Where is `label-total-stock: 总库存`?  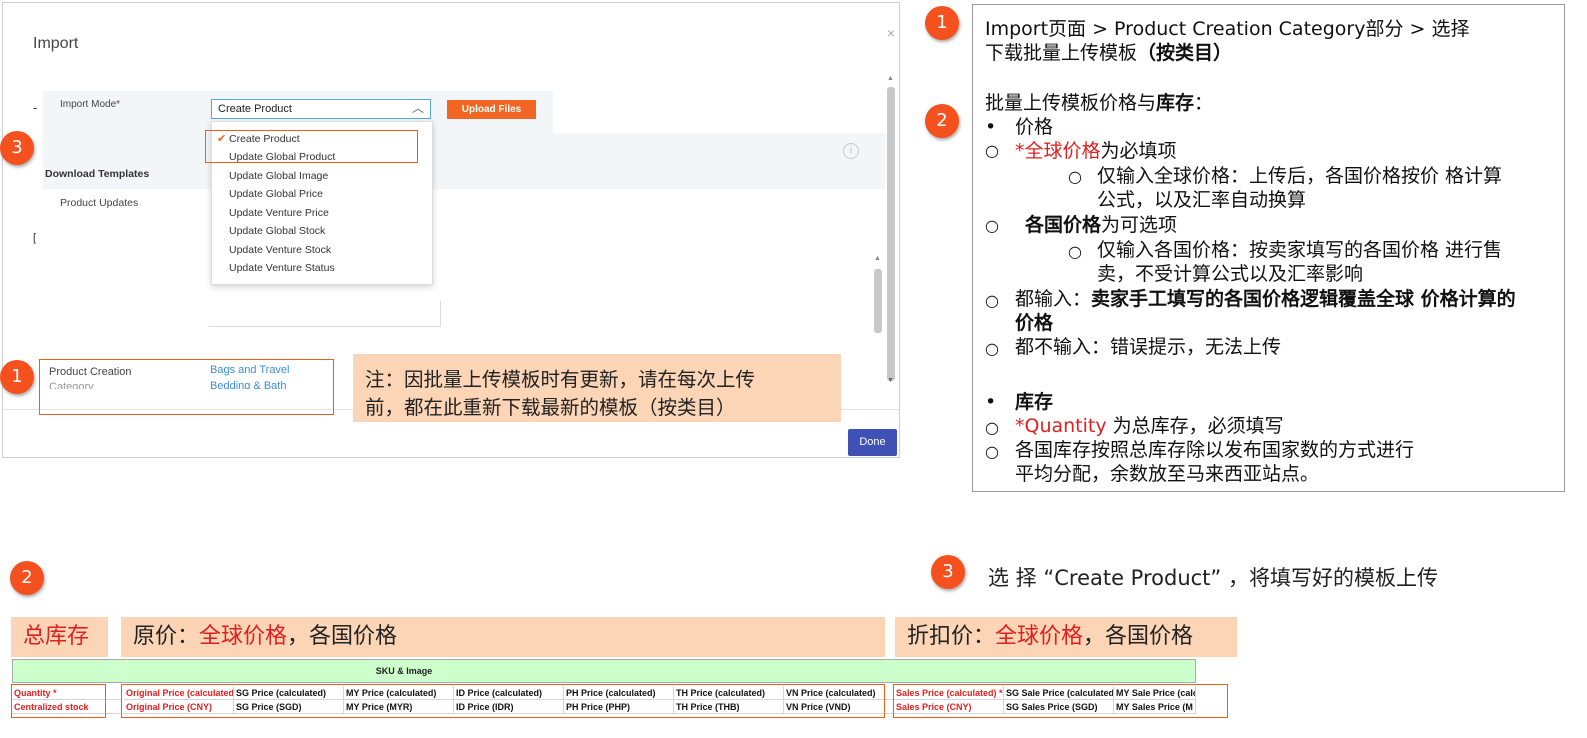
label-total-stock: 总库存 is located at coordinates (59, 637).